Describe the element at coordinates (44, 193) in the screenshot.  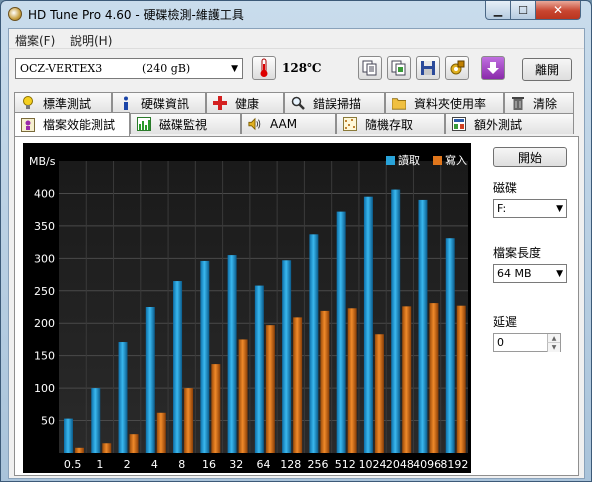
I see `y-tick-label: 400` at that location.